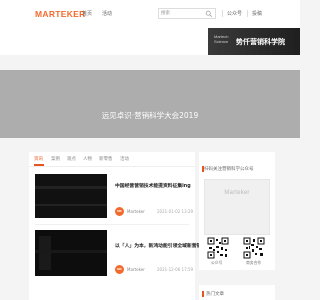 The image size is (320, 300). I want to click on category-tabs: 资讯 案例 观点 人物 新零售 活动, so click(112, 159).